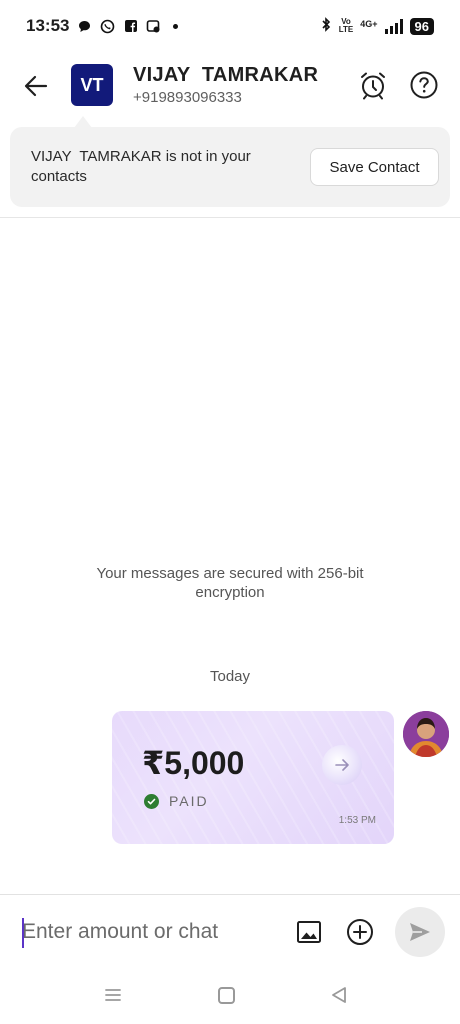  What do you see at coordinates (342, 765) in the screenshot?
I see `arrow-right-icon` at bounding box center [342, 765].